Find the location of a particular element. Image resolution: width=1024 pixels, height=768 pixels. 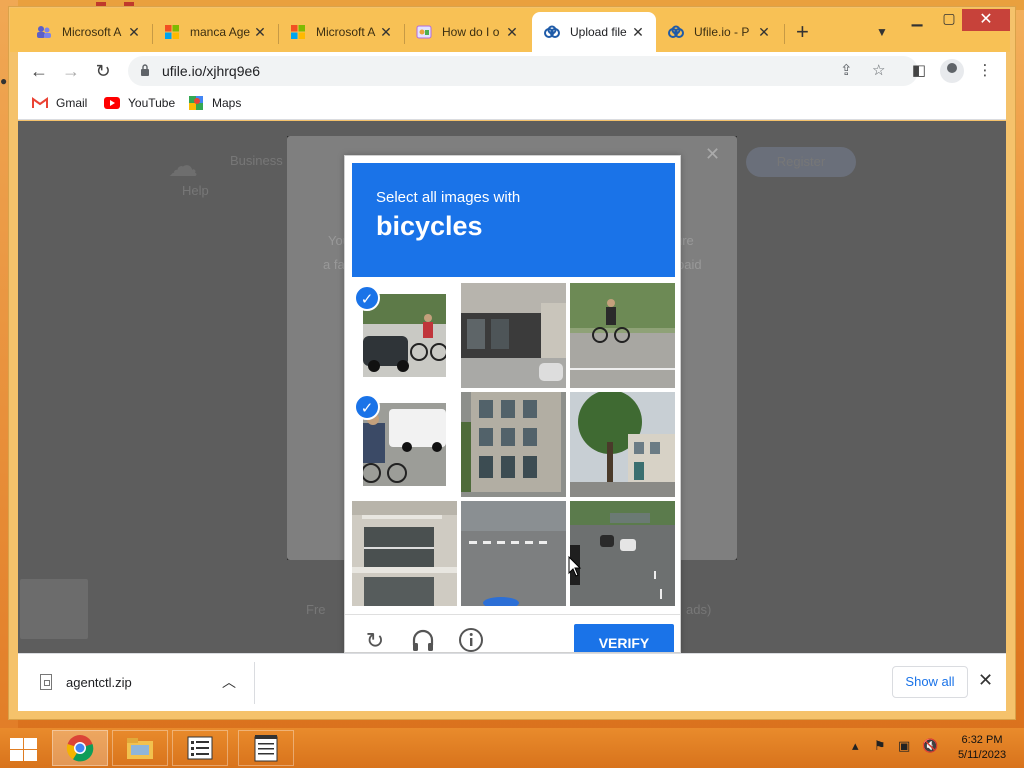

bookmark-label: Maps is located at coordinates (227, 103).